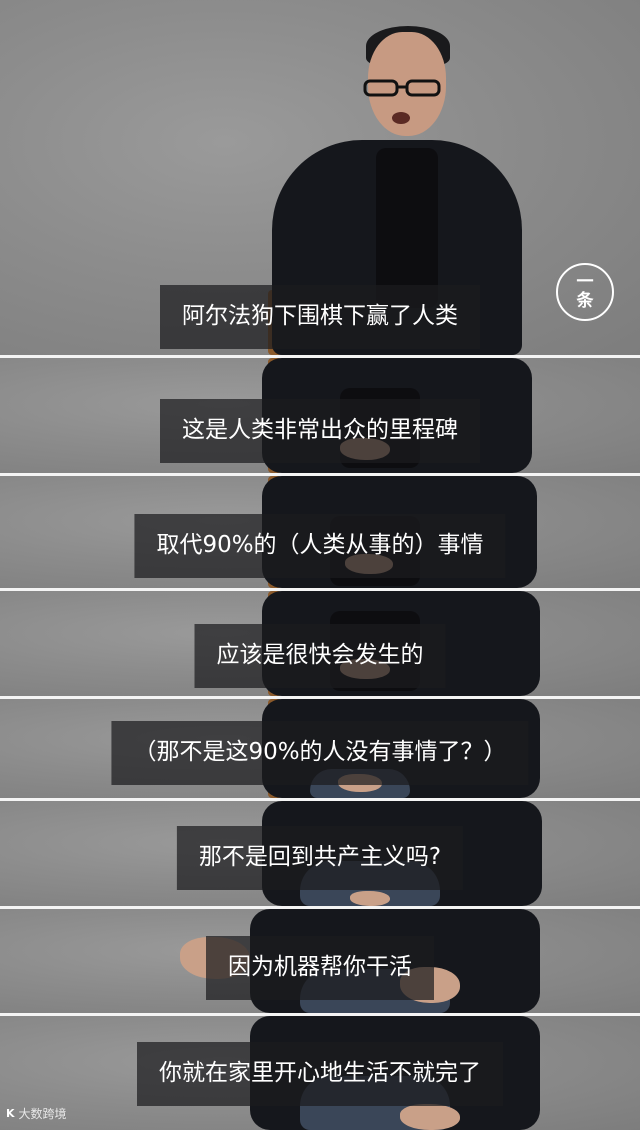 The height and width of the screenshot is (1130, 640). I want to click on subtitle-caption: 你就在家里开心地生活不就完了, so click(320, 1074).